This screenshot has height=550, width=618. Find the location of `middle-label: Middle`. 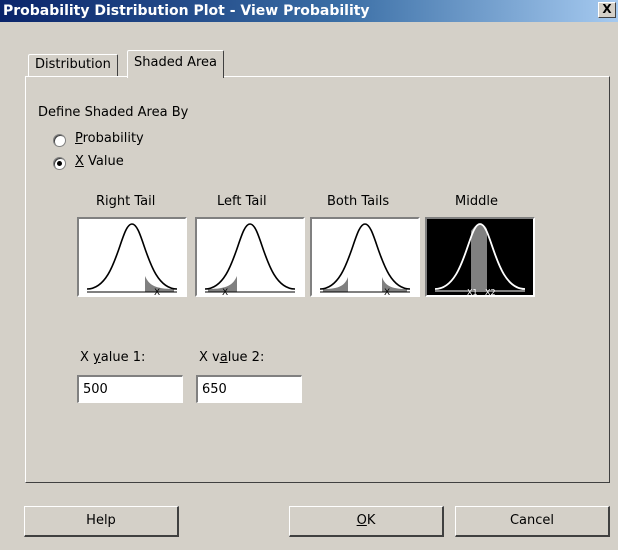

middle-label: Middle is located at coordinates (476, 201).